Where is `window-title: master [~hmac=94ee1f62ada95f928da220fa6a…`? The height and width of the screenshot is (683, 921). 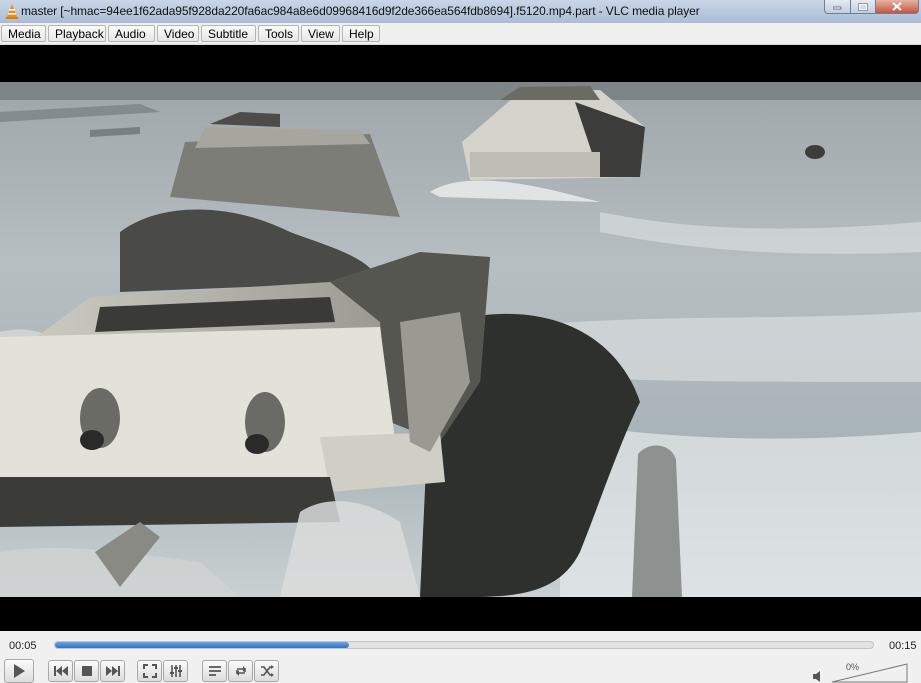
window-title: master [~hmac=94ee1f62ada95f928da220fa6a… is located at coordinates (360, 11).